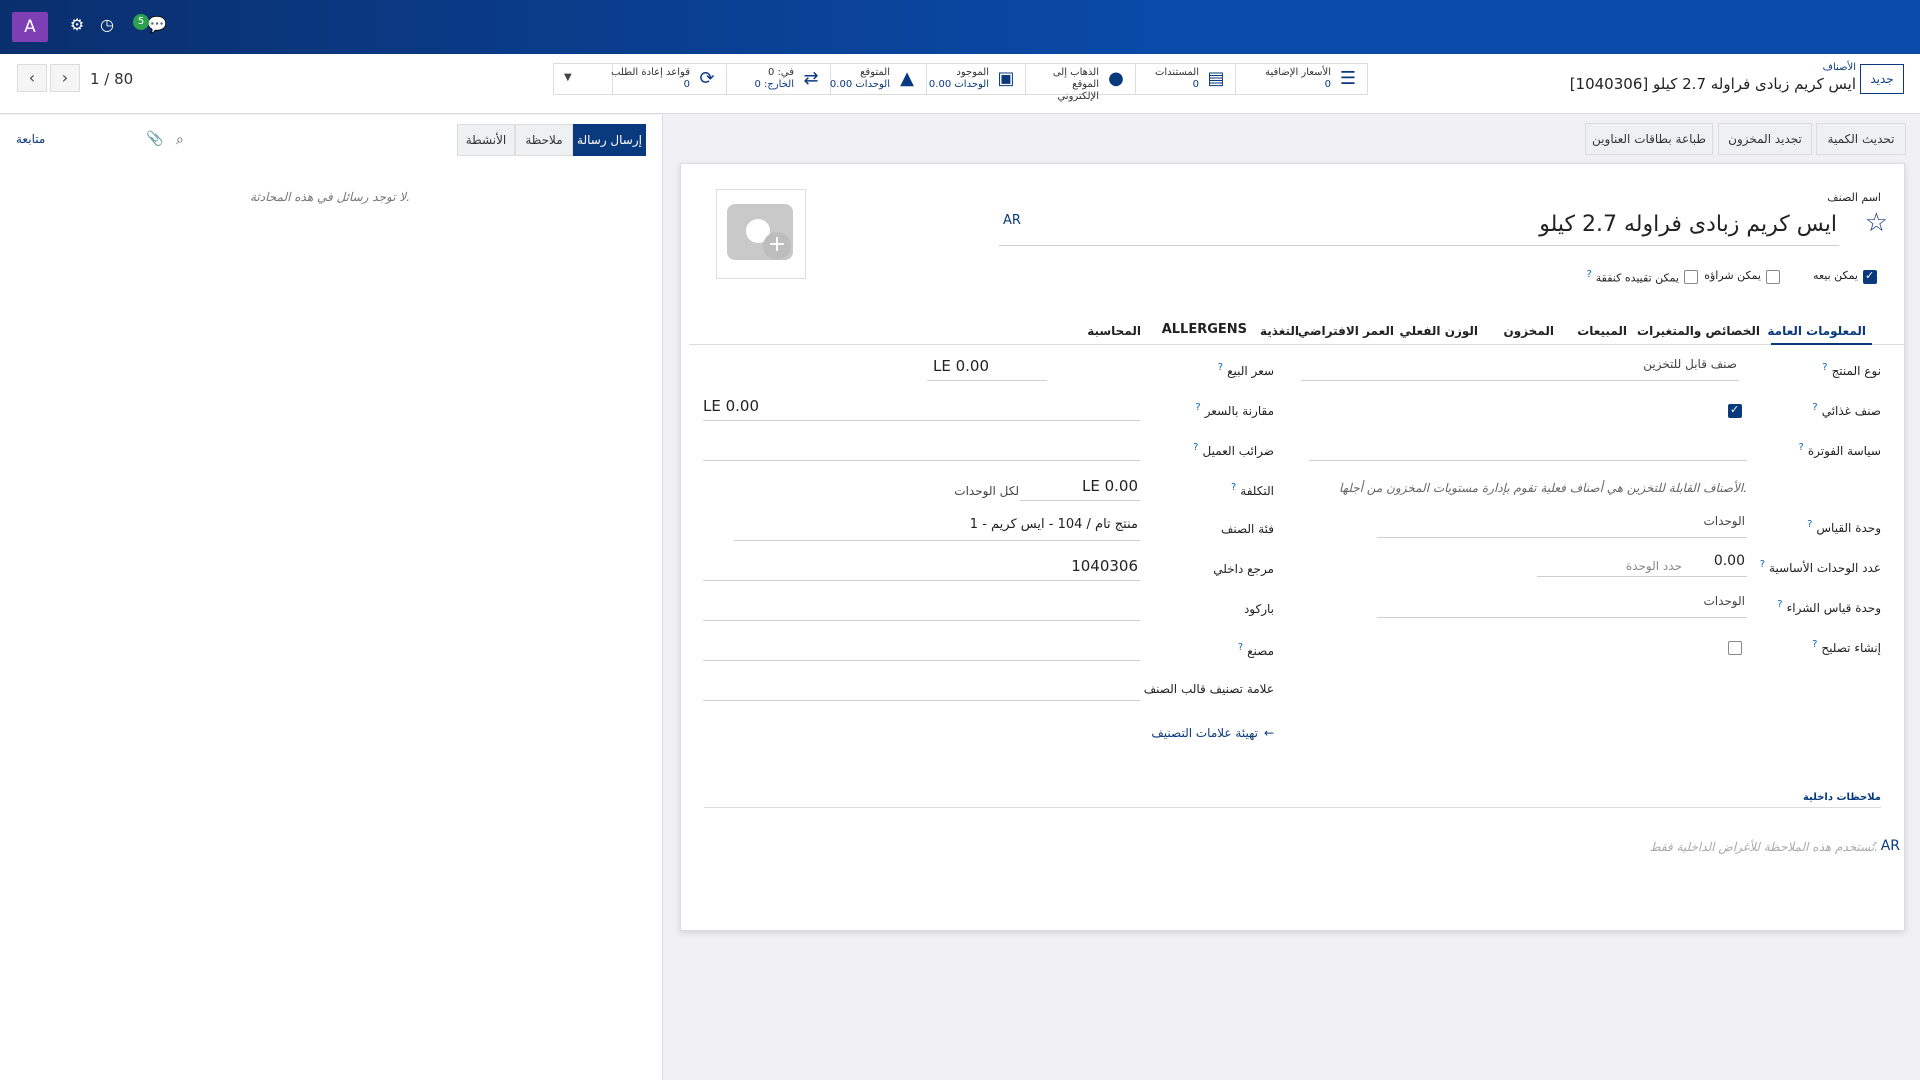 This screenshot has height=1080, width=1920. I want to click on activities-button: الأنشطة, so click(486, 140).